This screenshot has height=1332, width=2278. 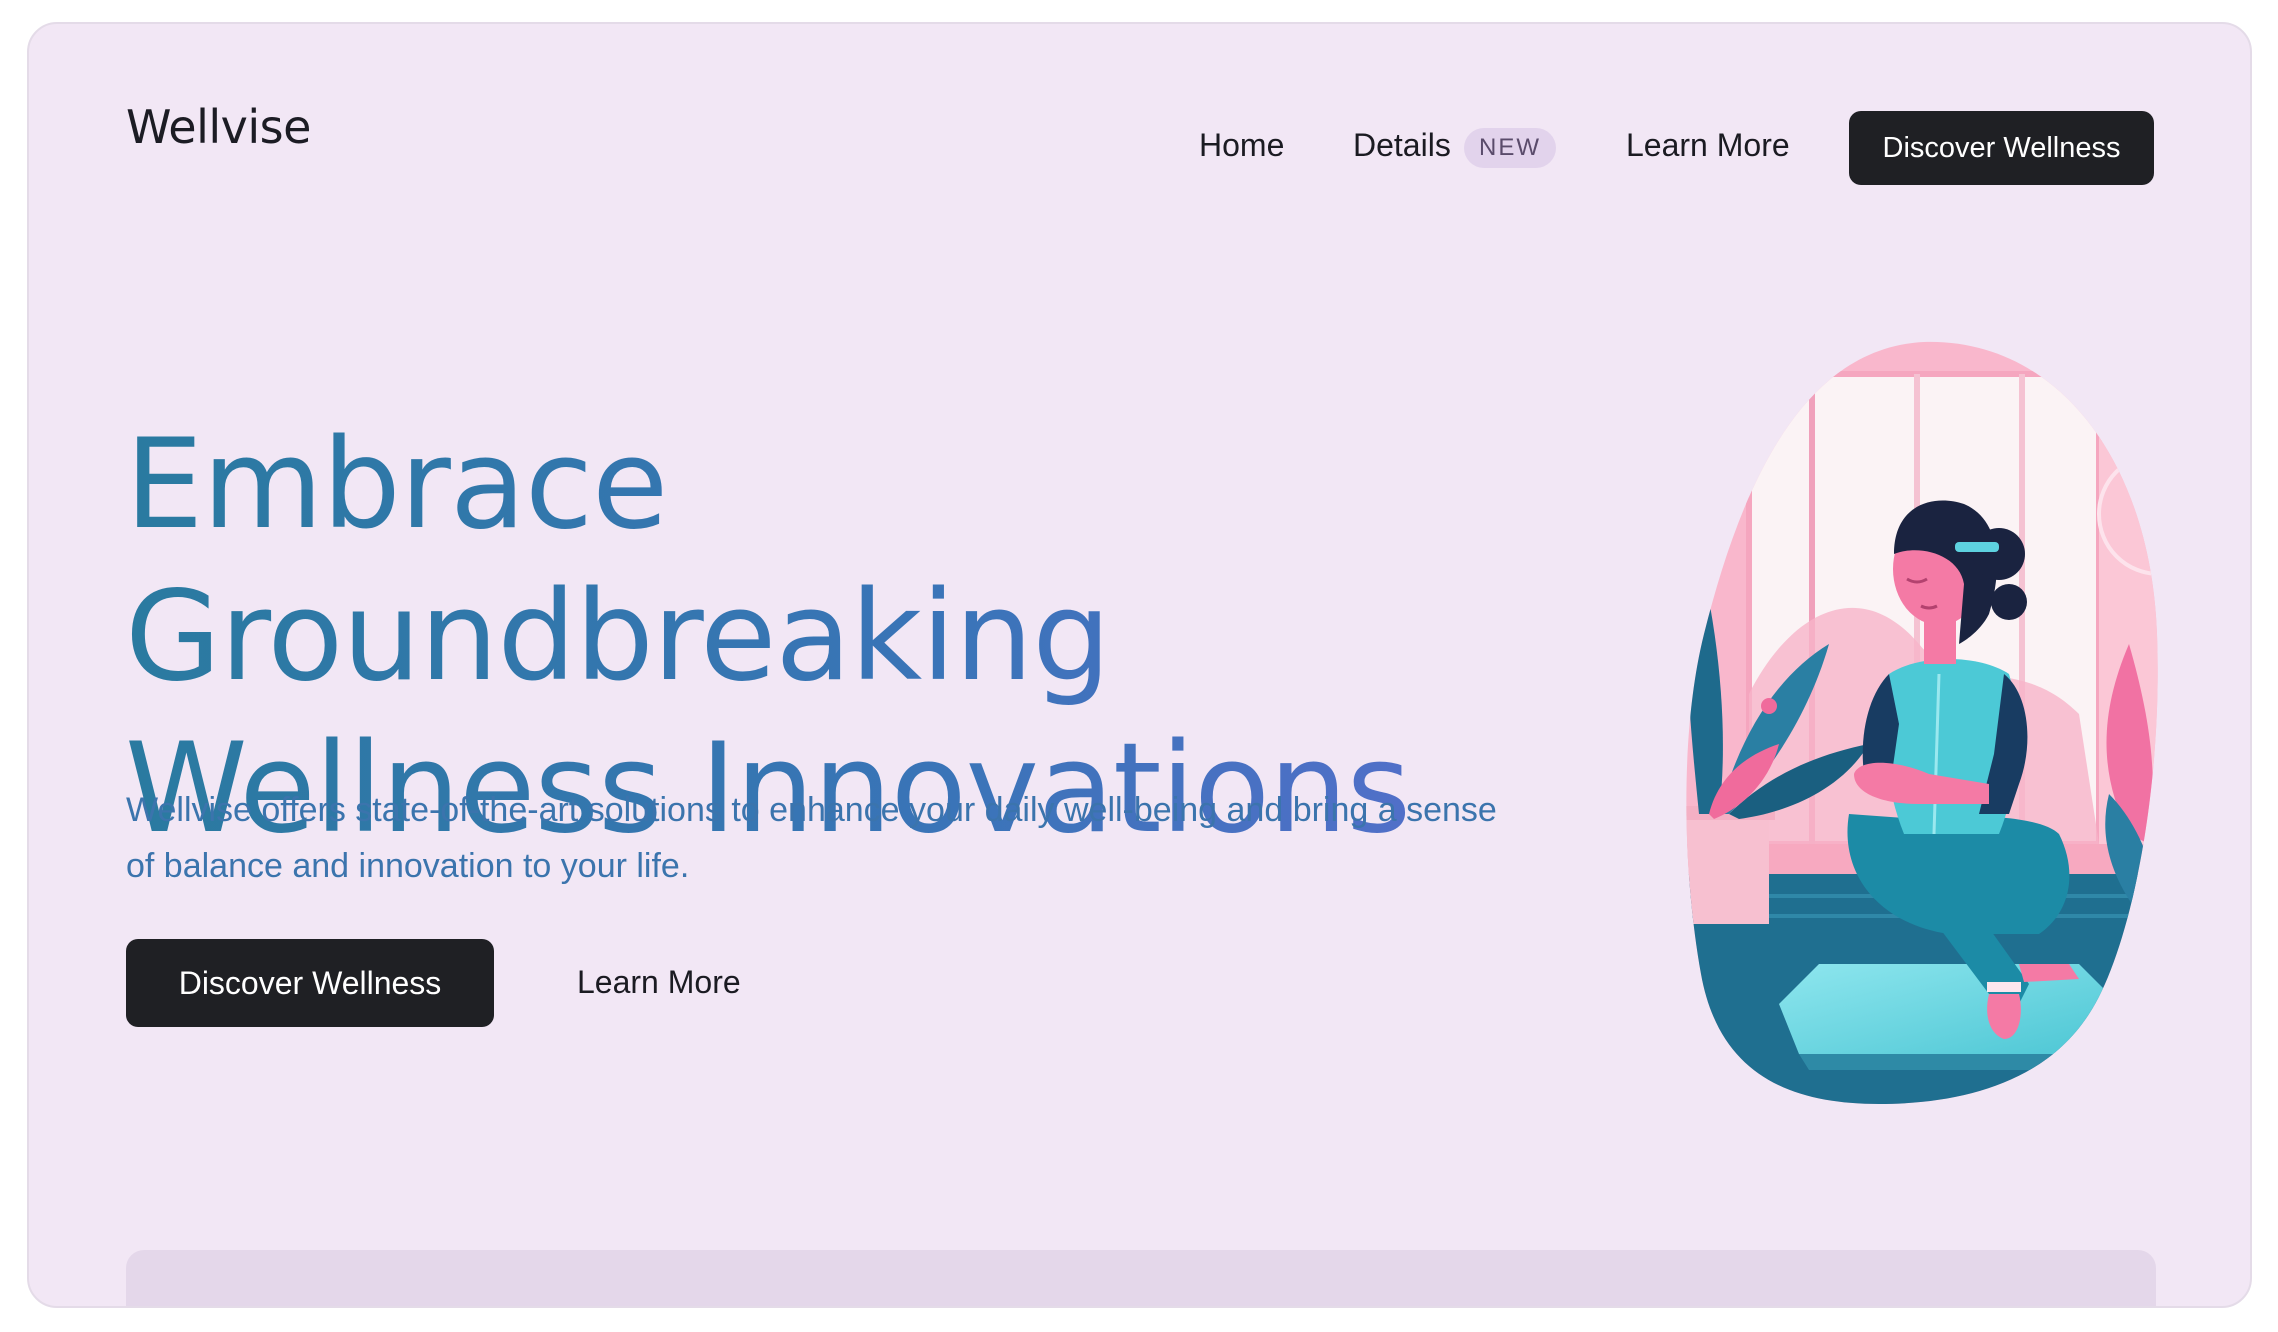 I want to click on hero-learn-more-link: Learn More, so click(x=659, y=982).